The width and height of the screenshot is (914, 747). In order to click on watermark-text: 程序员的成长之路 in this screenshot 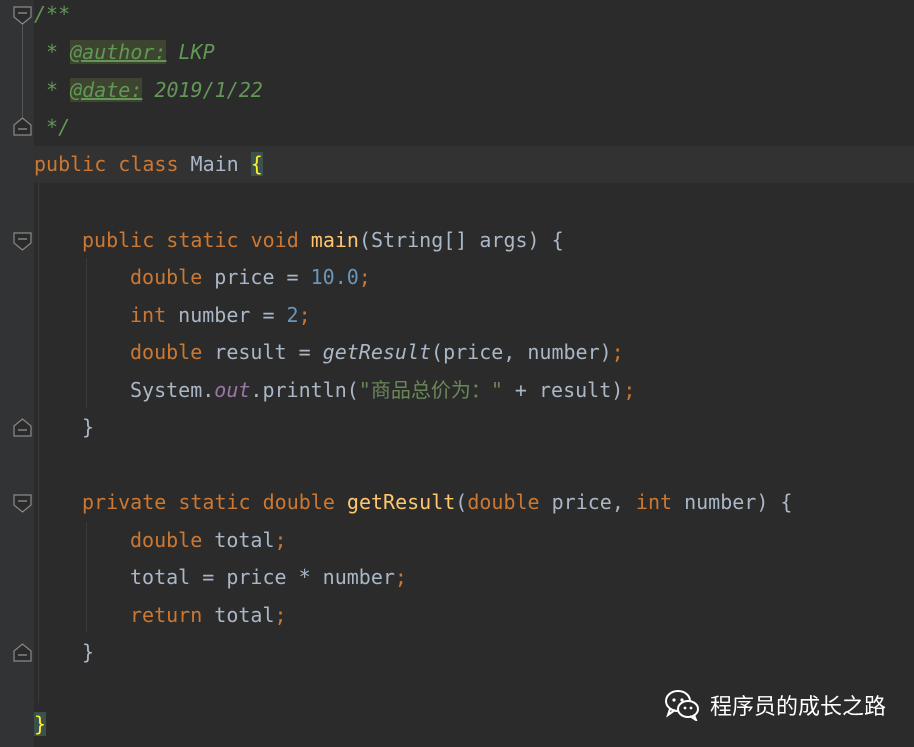, I will do `click(797, 707)`.